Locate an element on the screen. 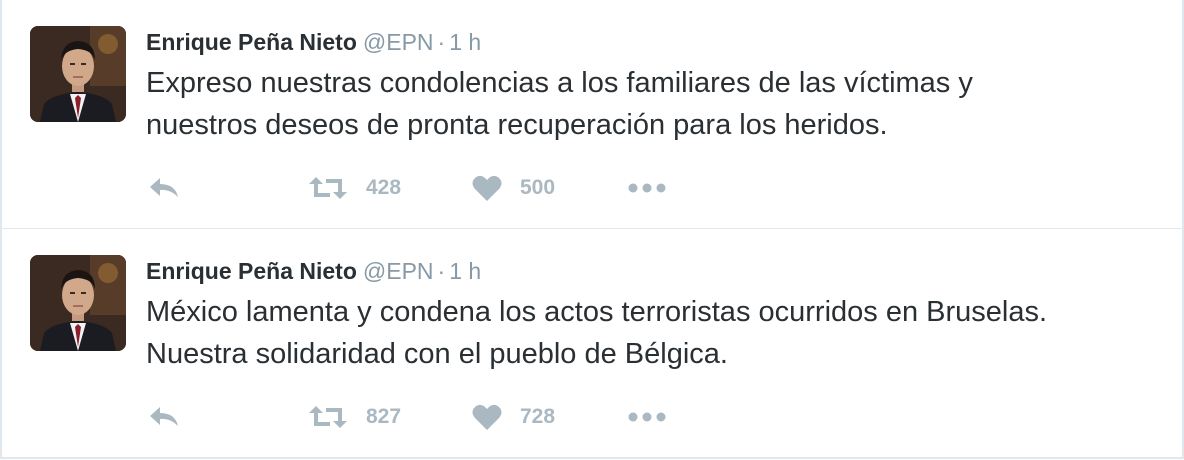 The width and height of the screenshot is (1184, 460). like-button: 728 is located at coordinates (513, 417).